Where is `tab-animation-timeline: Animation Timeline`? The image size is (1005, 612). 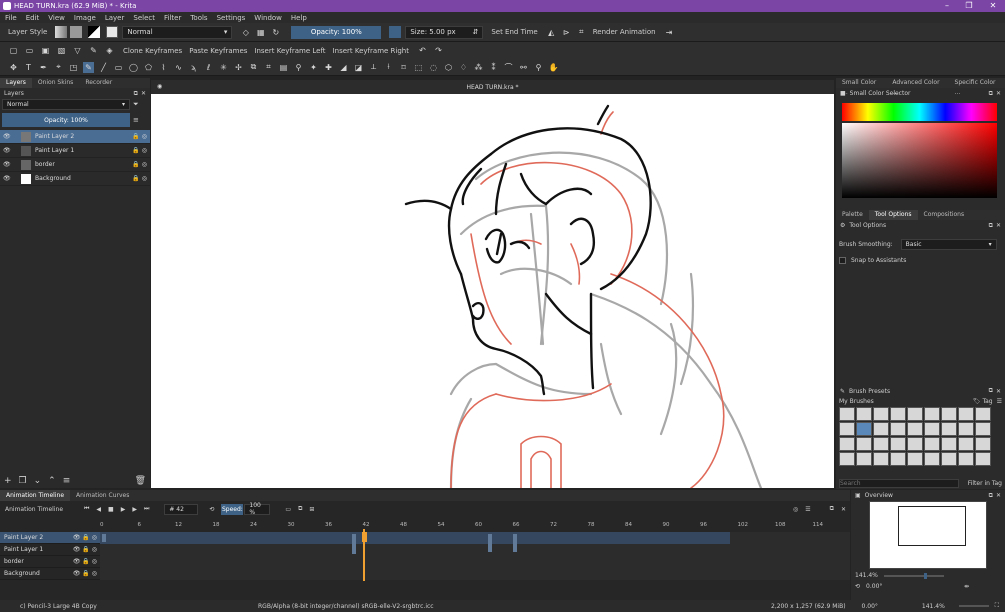
tab-animation-timeline: Animation Timeline is located at coordinates (35, 495).